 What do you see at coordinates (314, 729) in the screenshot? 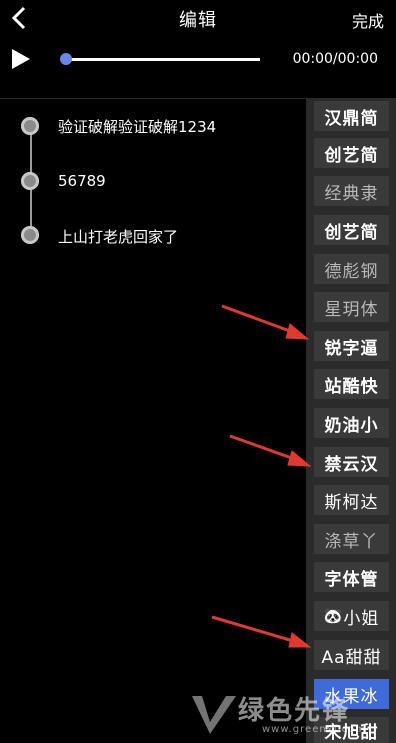
I see `watermark-url: www.greenxf.com` at bounding box center [314, 729].